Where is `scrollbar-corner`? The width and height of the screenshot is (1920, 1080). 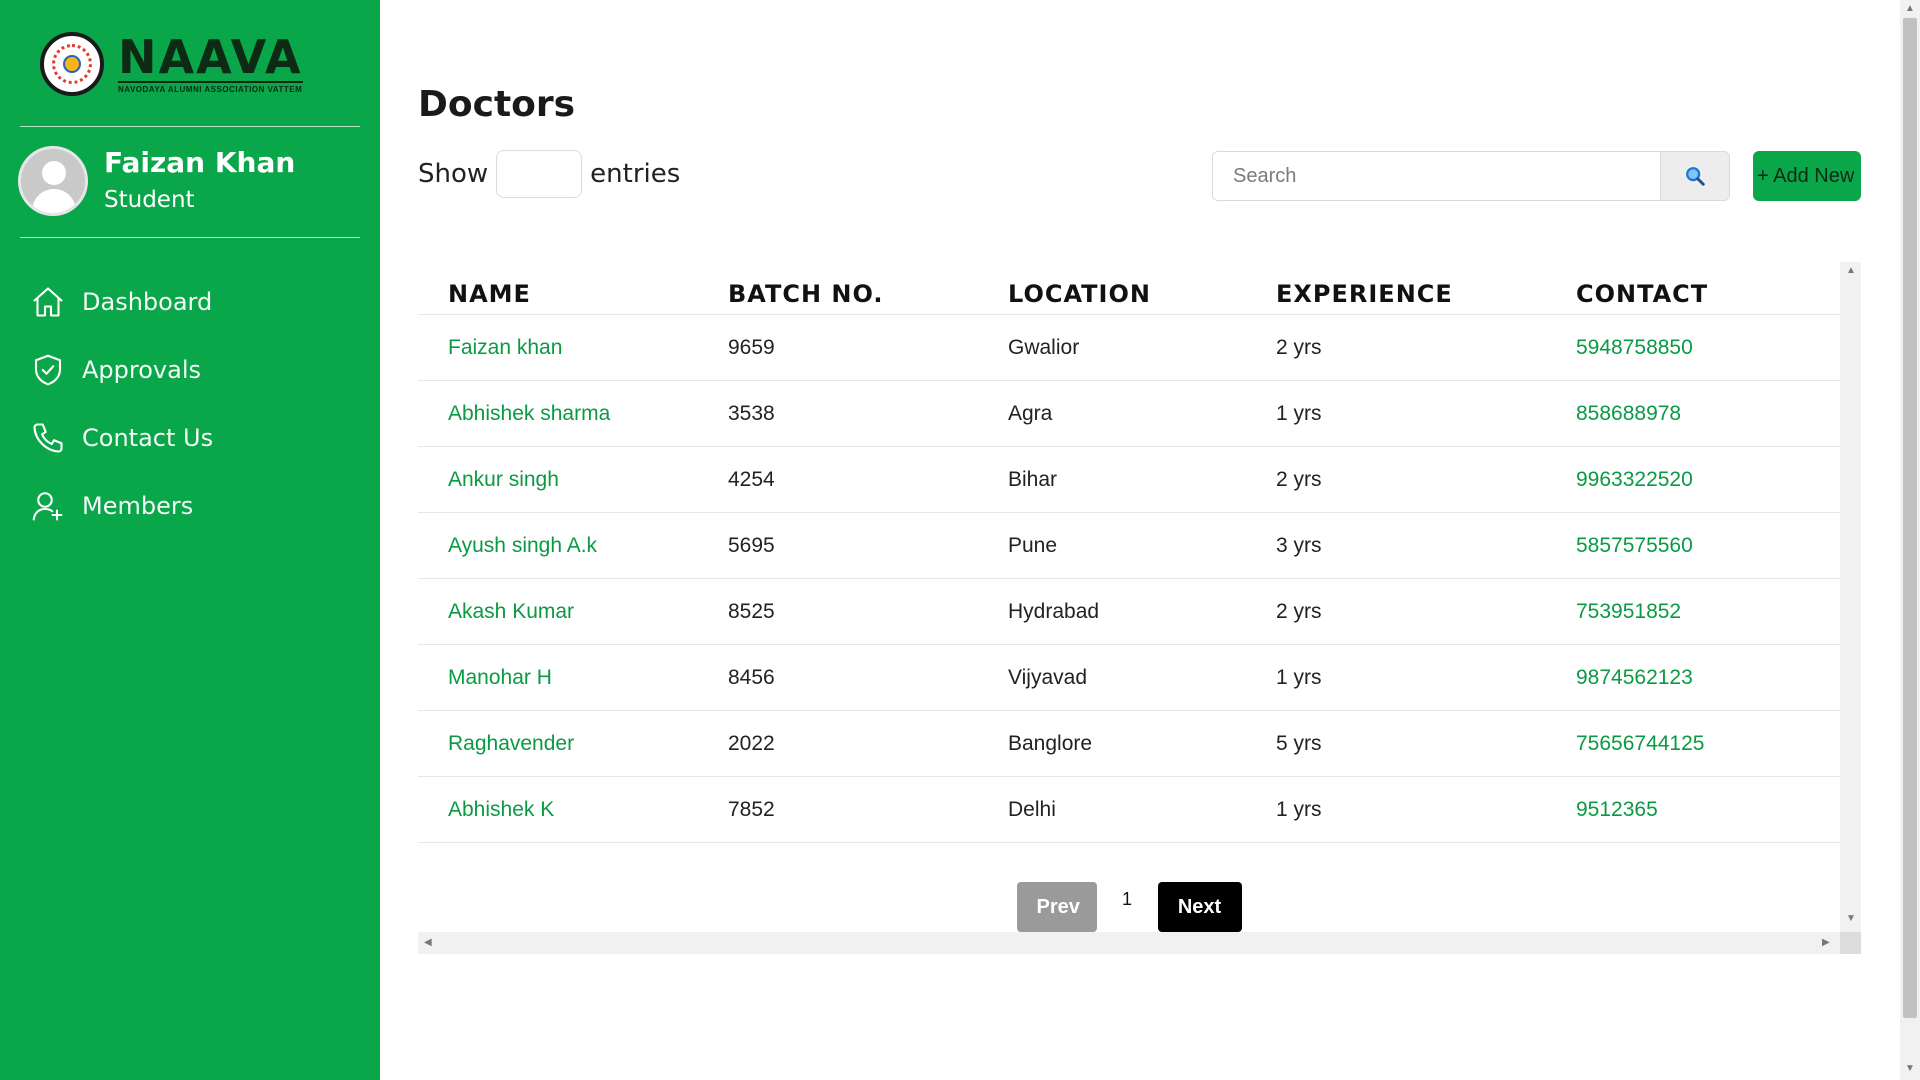
scrollbar-corner is located at coordinates (1850, 943).